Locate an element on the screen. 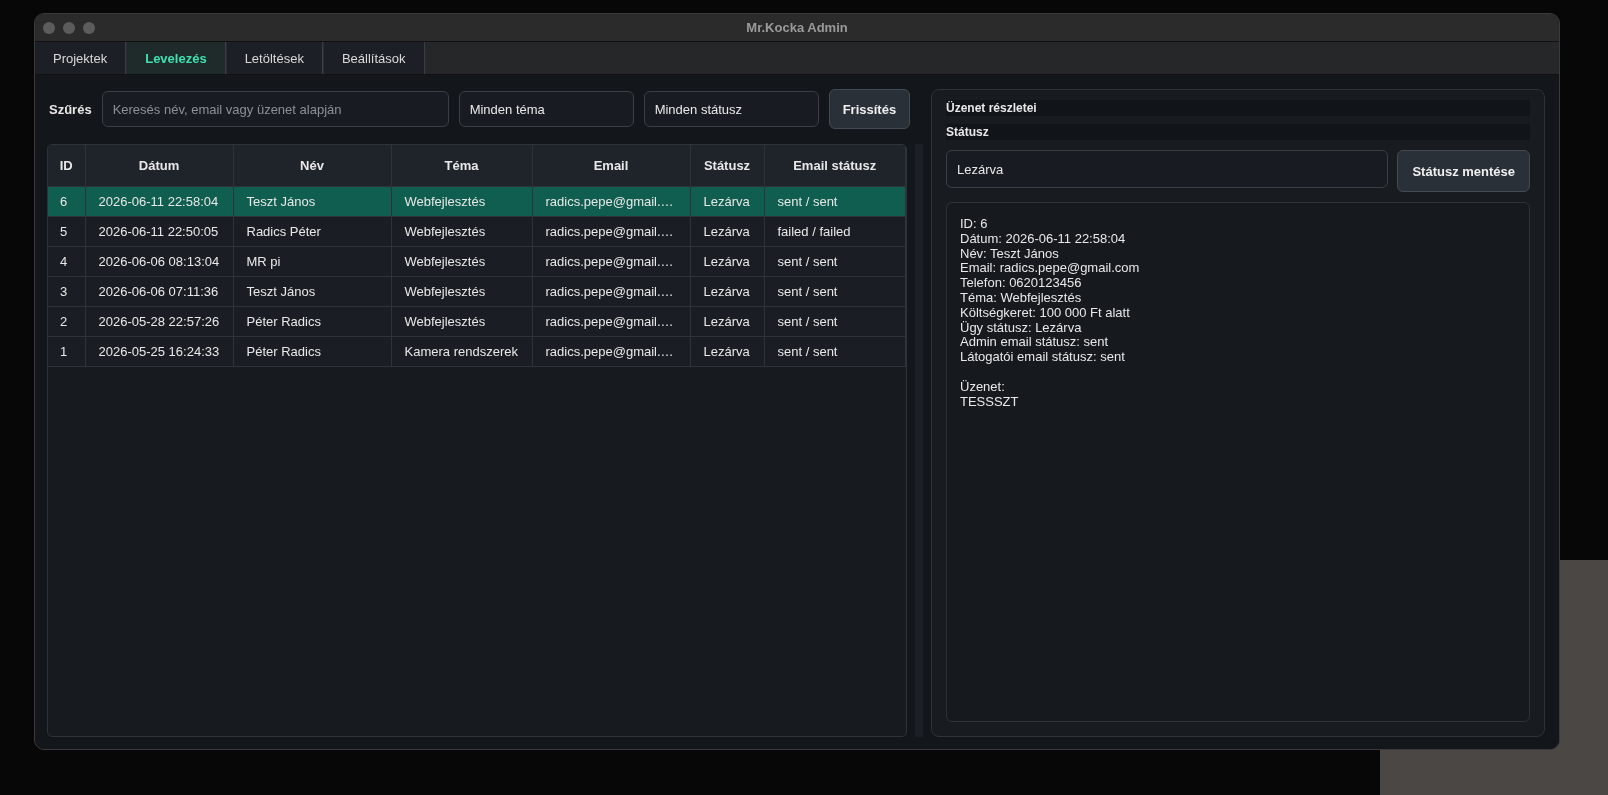 The width and height of the screenshot is (1608, 795). table-cell: MR pi is located at coordinates (312, 261).